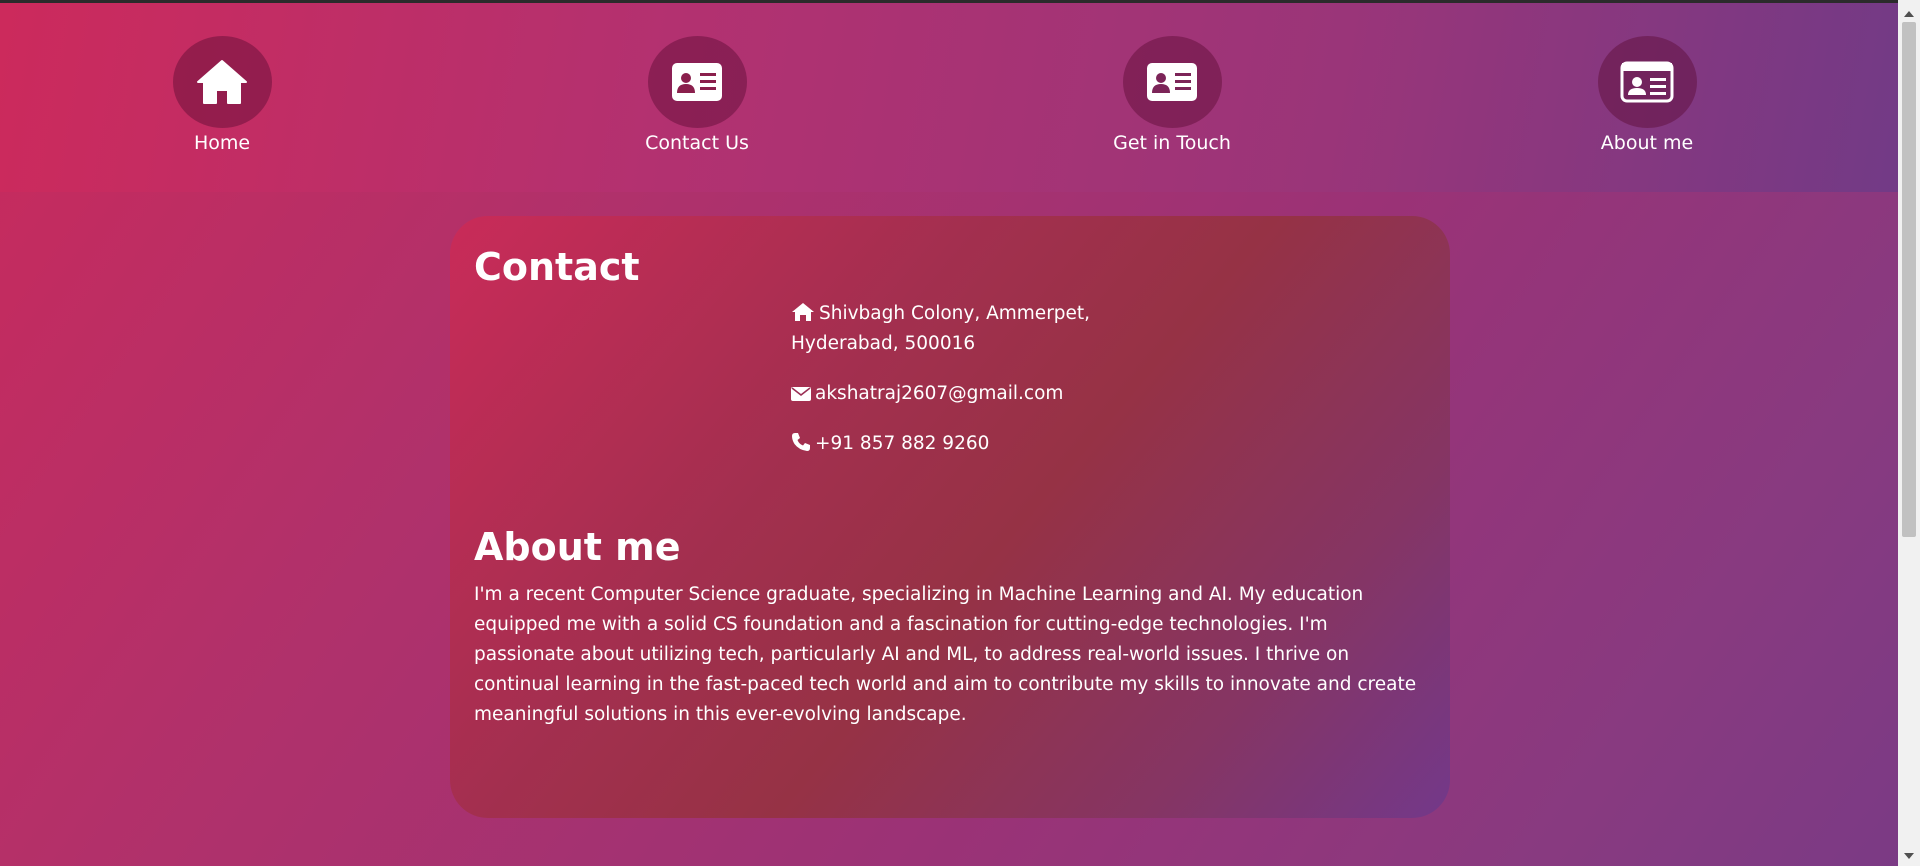  What do you see at coordinates (1172, 143) in the screenshot?
I see `nav-label-get-in-touch: Get in Touch` at bounding box center [1172, 143].